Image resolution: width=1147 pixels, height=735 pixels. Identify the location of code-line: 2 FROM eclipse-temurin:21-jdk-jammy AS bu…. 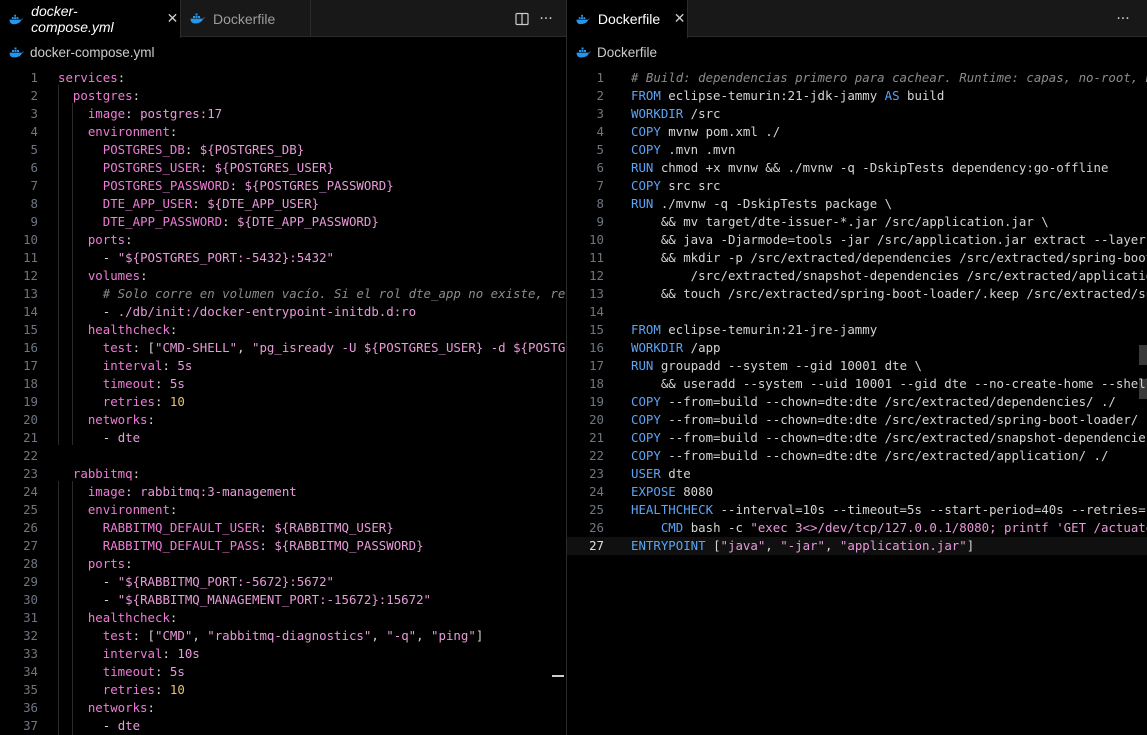
(857, 96).